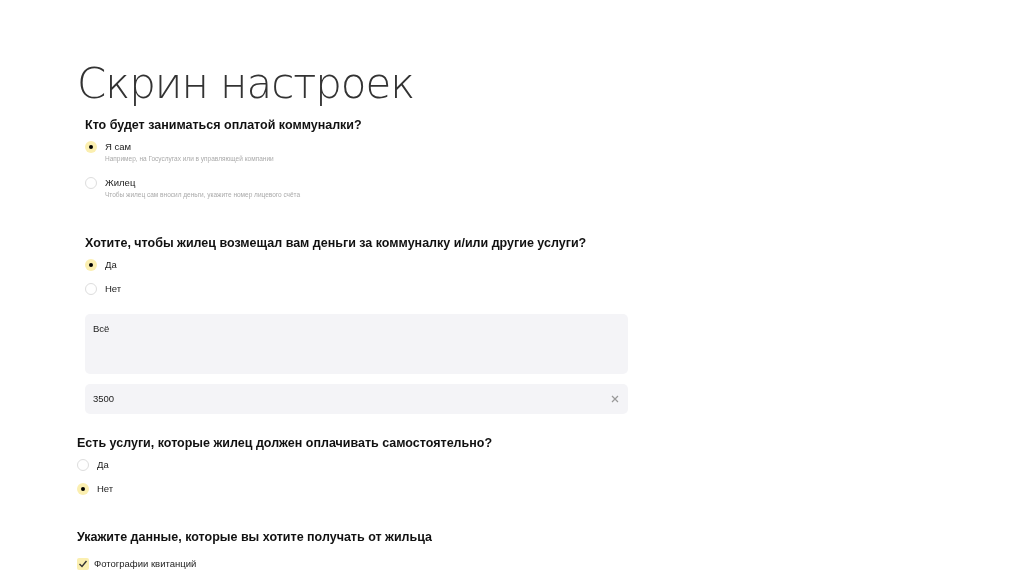  I want to click on slide-title: Скрин настроек, so click(246, 84).